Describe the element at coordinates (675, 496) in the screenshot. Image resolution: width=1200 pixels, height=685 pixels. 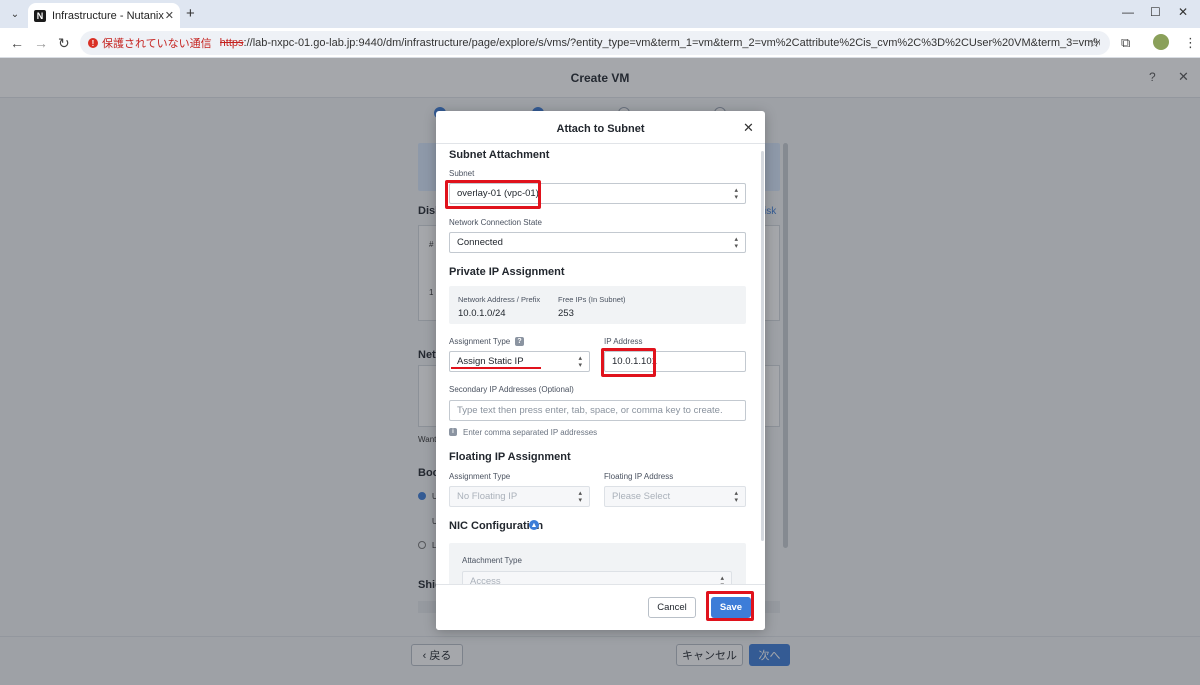
I see `floating-ip-address-select: Please Select ▴ ▾` at that location.